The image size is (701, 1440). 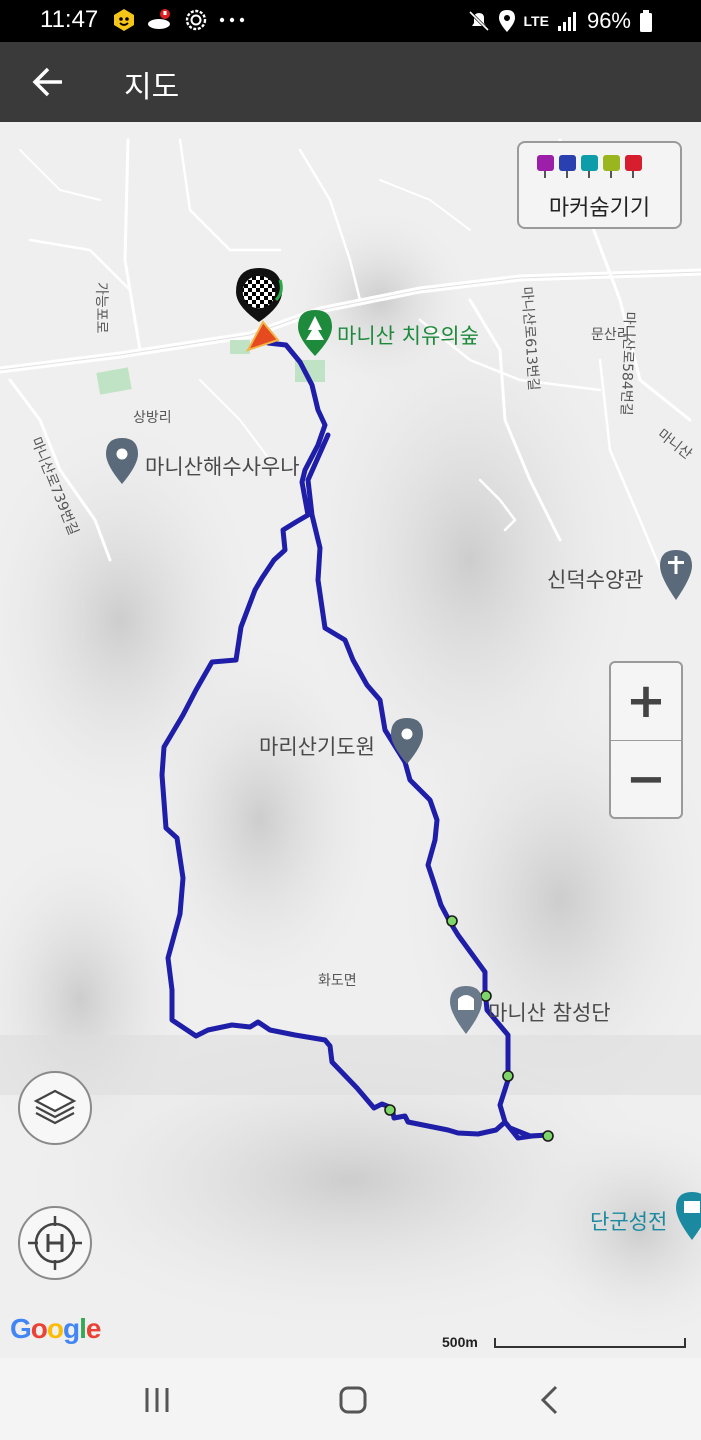 I want to click on marker-pin-row, so click(x=589, y=166).